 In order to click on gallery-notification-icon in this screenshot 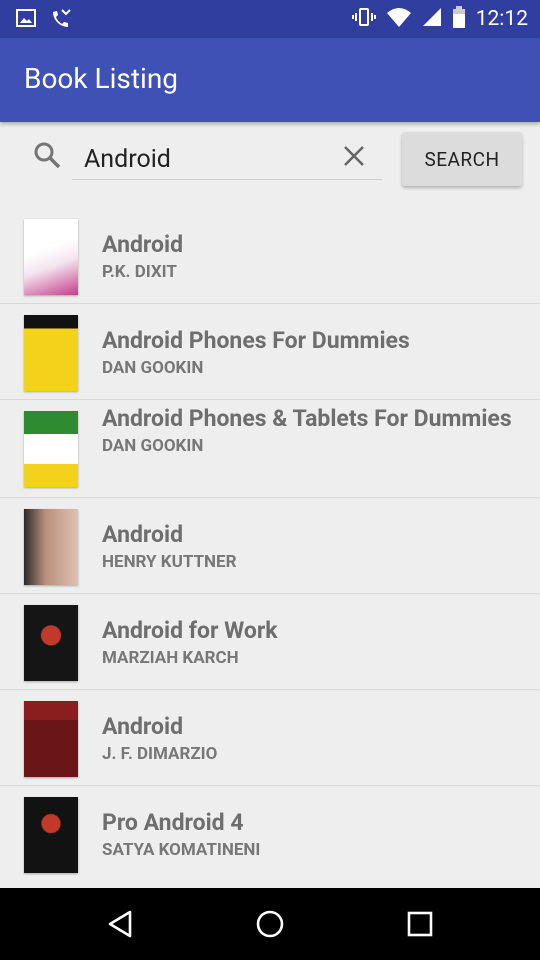, I will do `click(26, 20)`.